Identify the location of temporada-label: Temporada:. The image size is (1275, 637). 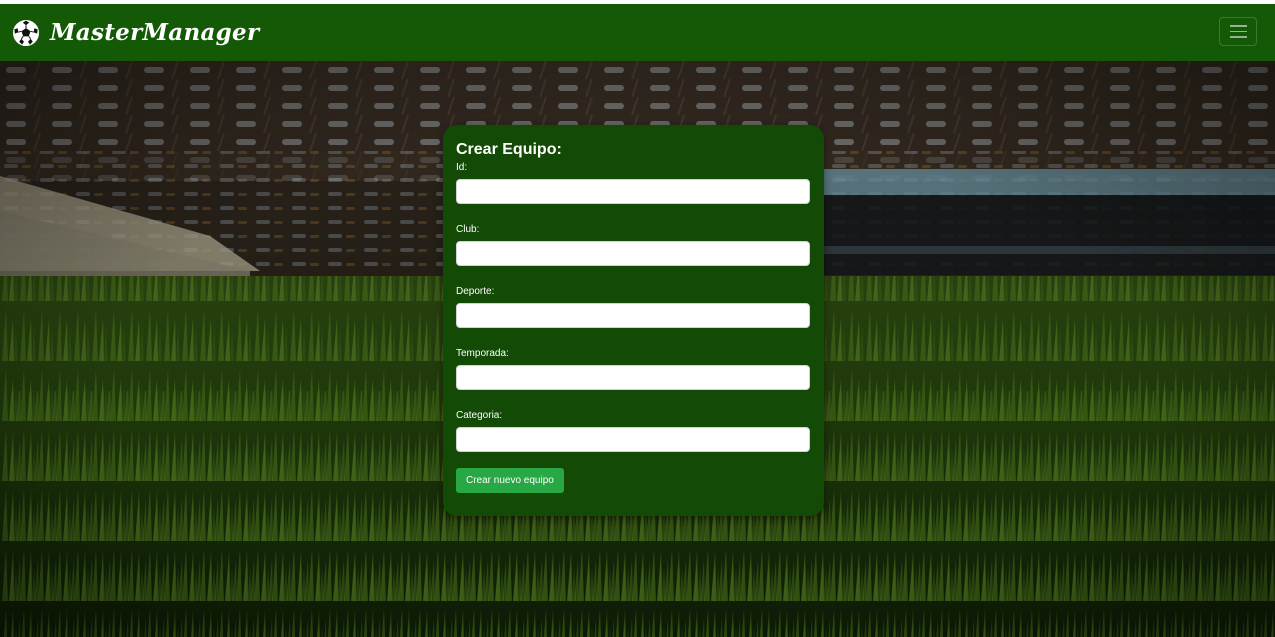
(482, 353).